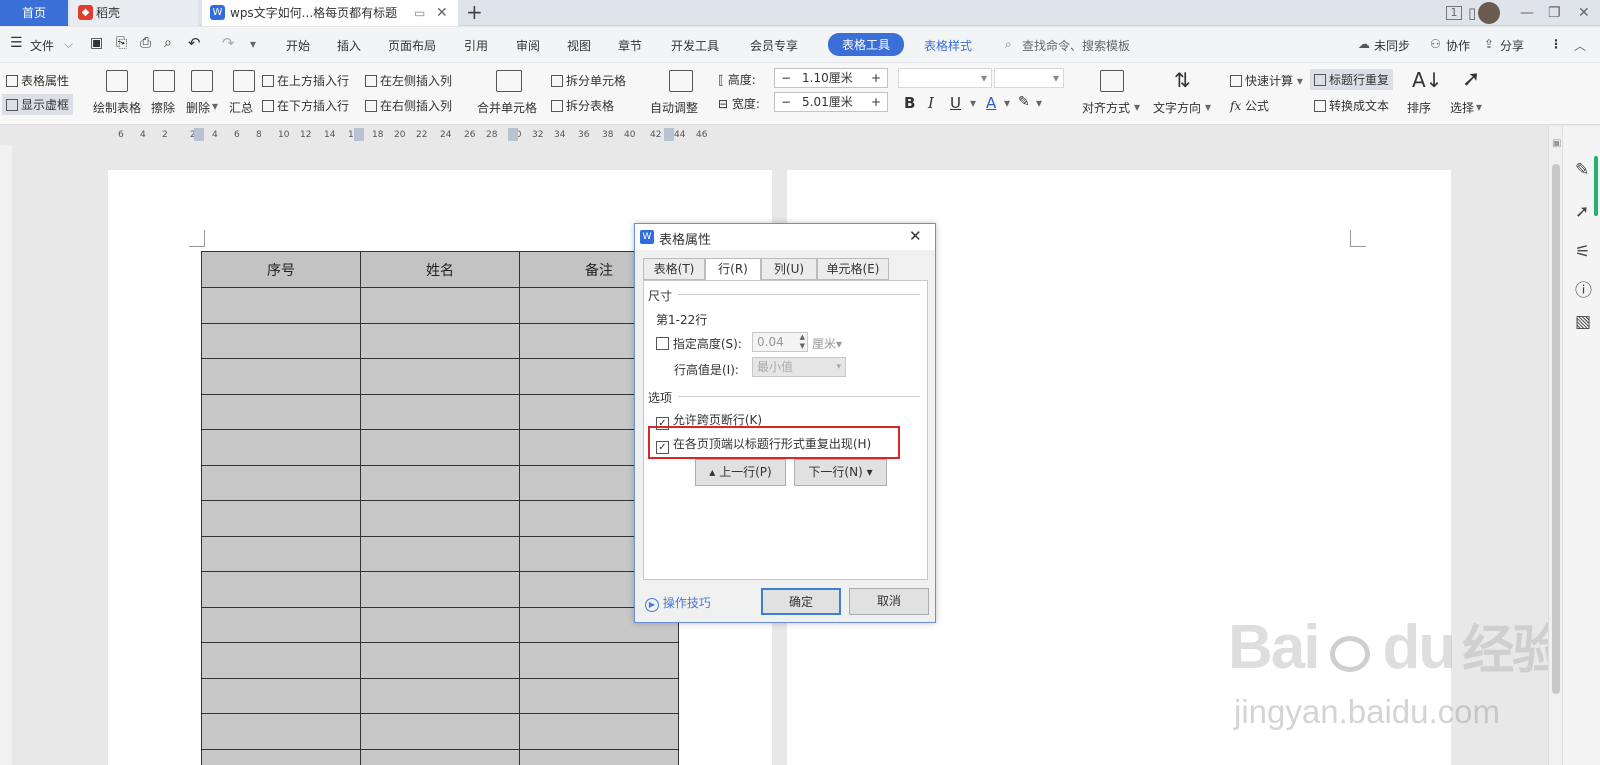 This screenshot has width=1600, height=765. I want to click on tab-column: 列(U), so click(789, 269).